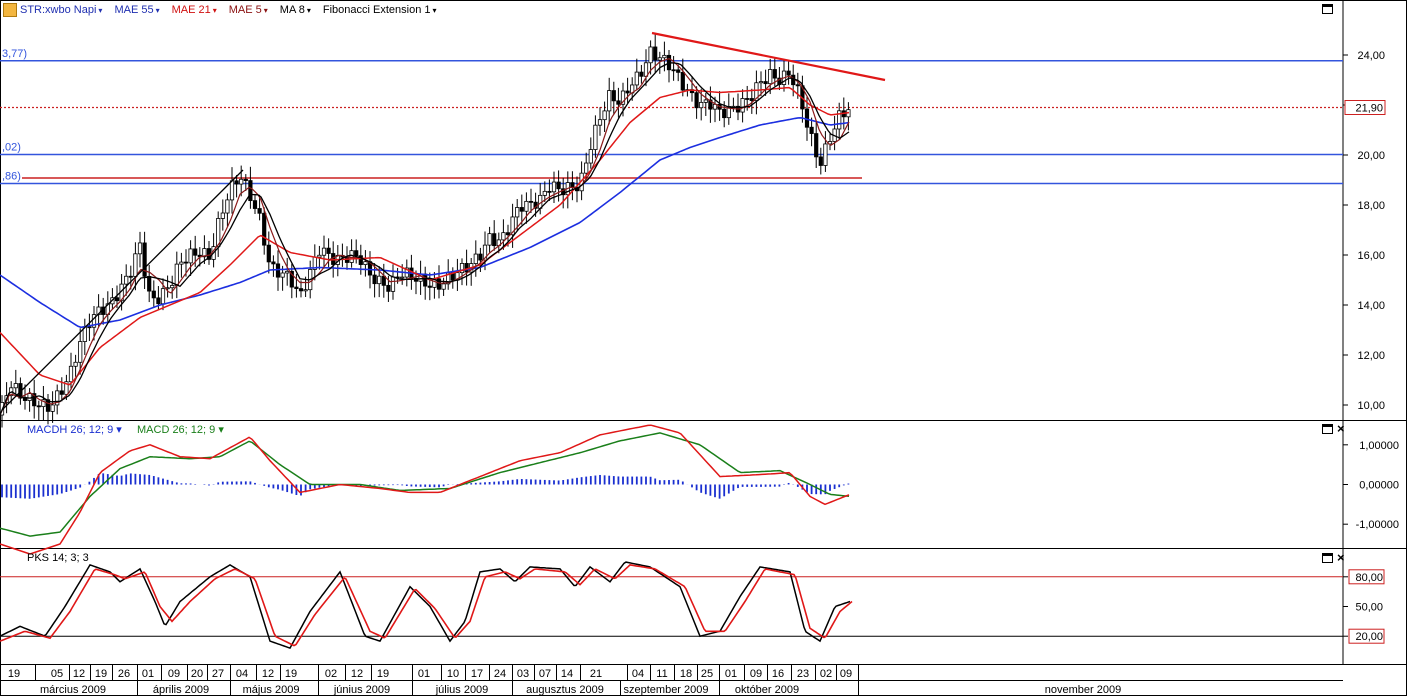 The width and height of the screenshot is (1407, 696). I want to click on macd-close-icon: ×, so click(1341, 428).